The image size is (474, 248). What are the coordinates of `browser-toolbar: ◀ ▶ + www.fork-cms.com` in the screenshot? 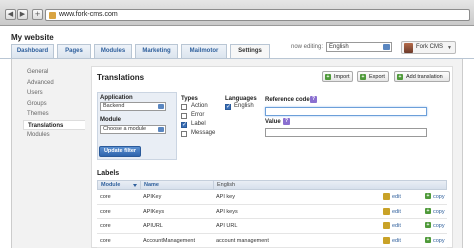 It's located at (237, 13).